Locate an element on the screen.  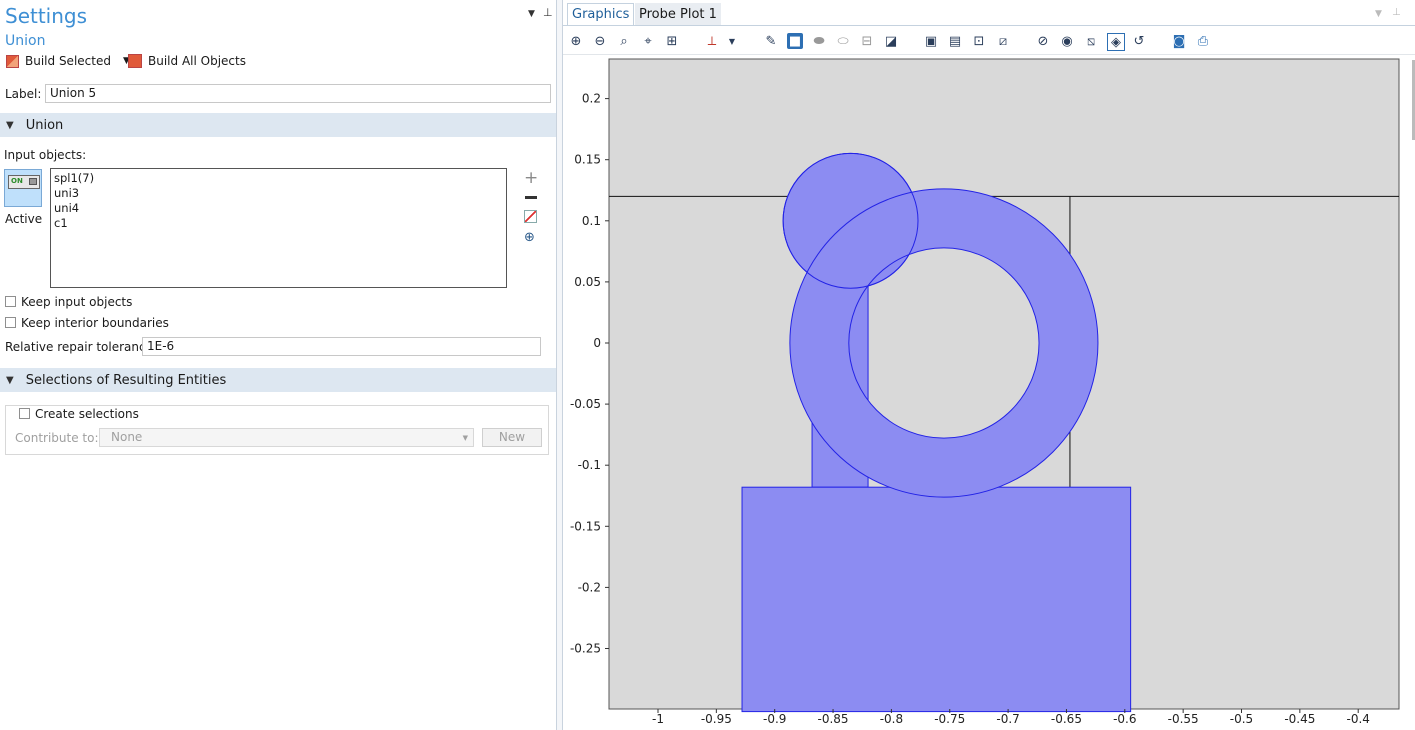
build-selected-label: Build Selected is located at coordinates (68, 61).